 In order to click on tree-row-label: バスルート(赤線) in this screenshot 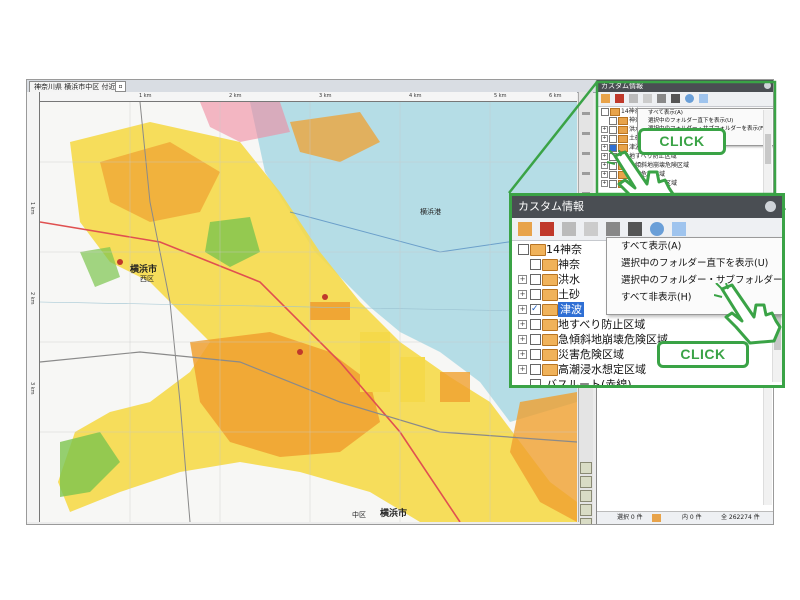, I will do `click(589, 383)`.